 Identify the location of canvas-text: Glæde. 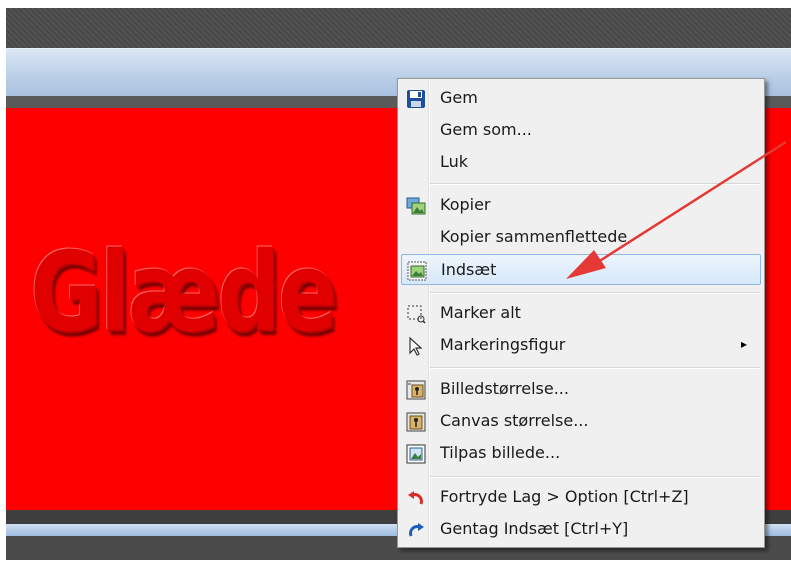
(184, 292).